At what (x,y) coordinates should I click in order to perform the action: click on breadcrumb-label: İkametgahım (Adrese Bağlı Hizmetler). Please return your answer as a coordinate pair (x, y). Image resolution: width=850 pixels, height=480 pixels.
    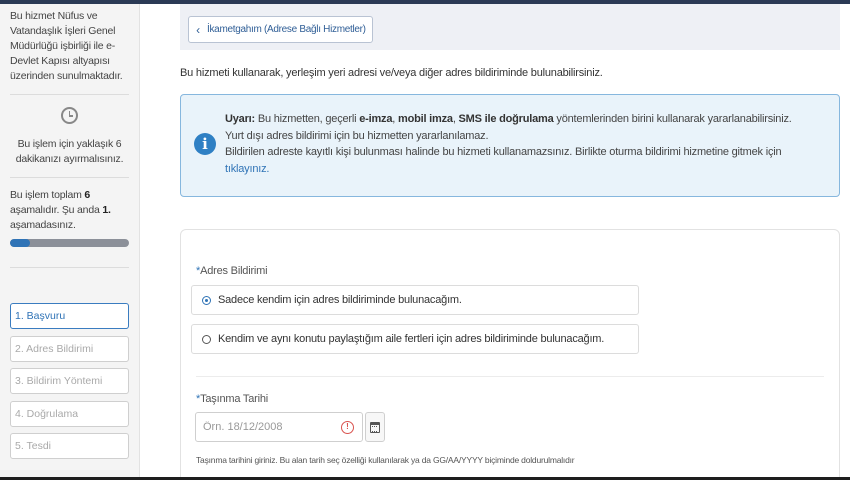
    Looking at the image, I should click on (286, 29).